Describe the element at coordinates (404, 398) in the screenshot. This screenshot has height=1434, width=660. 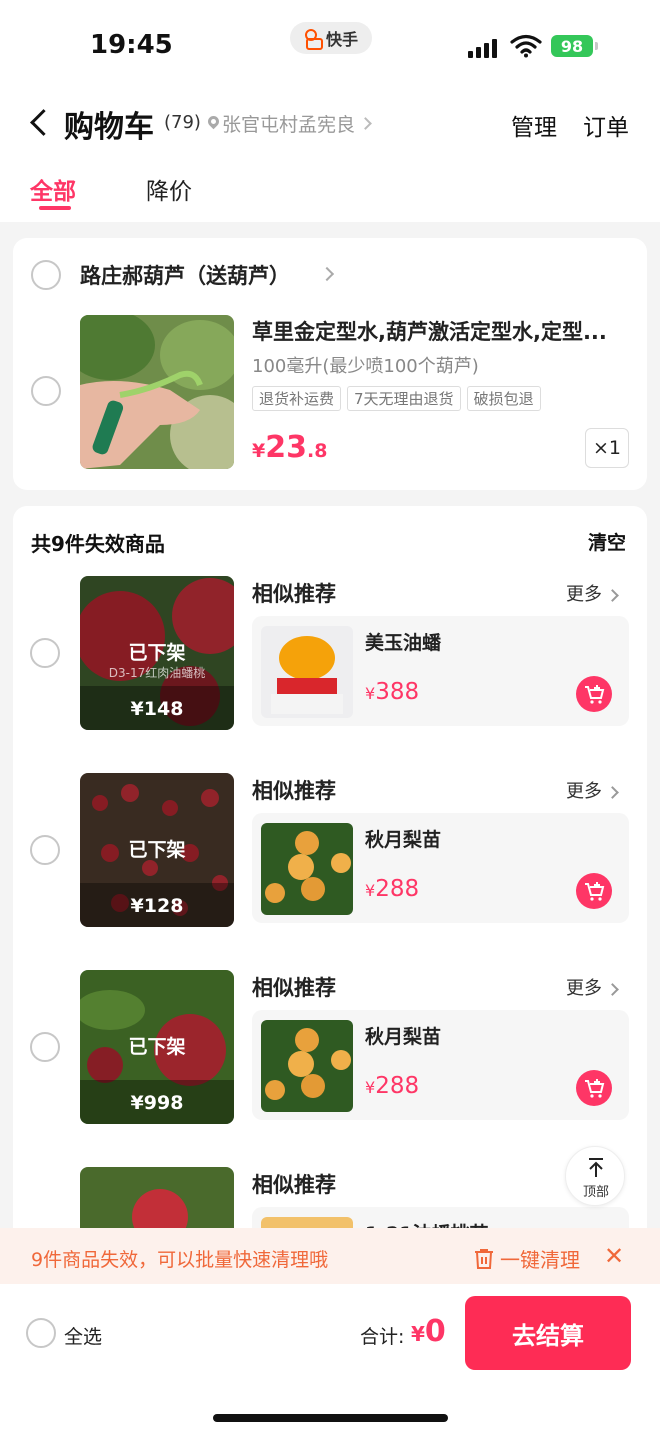
I see `service-tag: 7天无理由退货` at that location.